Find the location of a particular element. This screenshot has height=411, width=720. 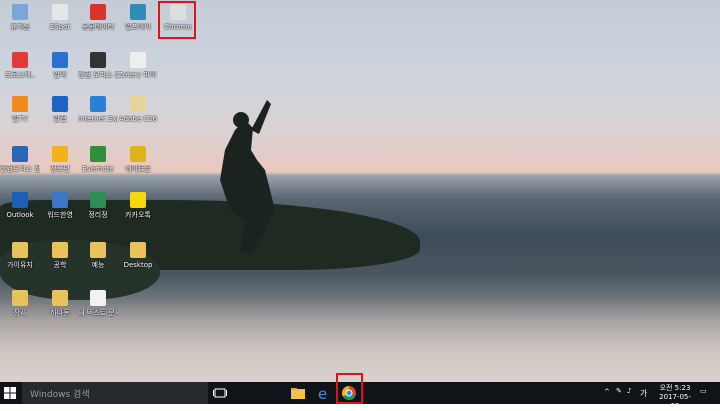

desktop-icon-label: 한컴 오피스 한글계 is located at coordinates (98, 75).